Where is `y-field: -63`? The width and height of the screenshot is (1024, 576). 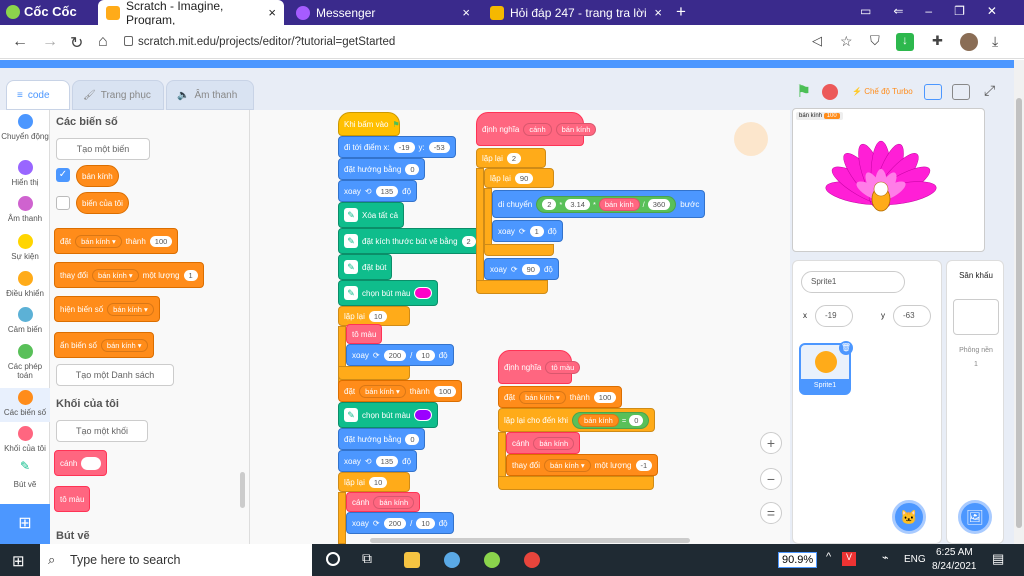 y-field: -63 is located at coordinates (912, 316).